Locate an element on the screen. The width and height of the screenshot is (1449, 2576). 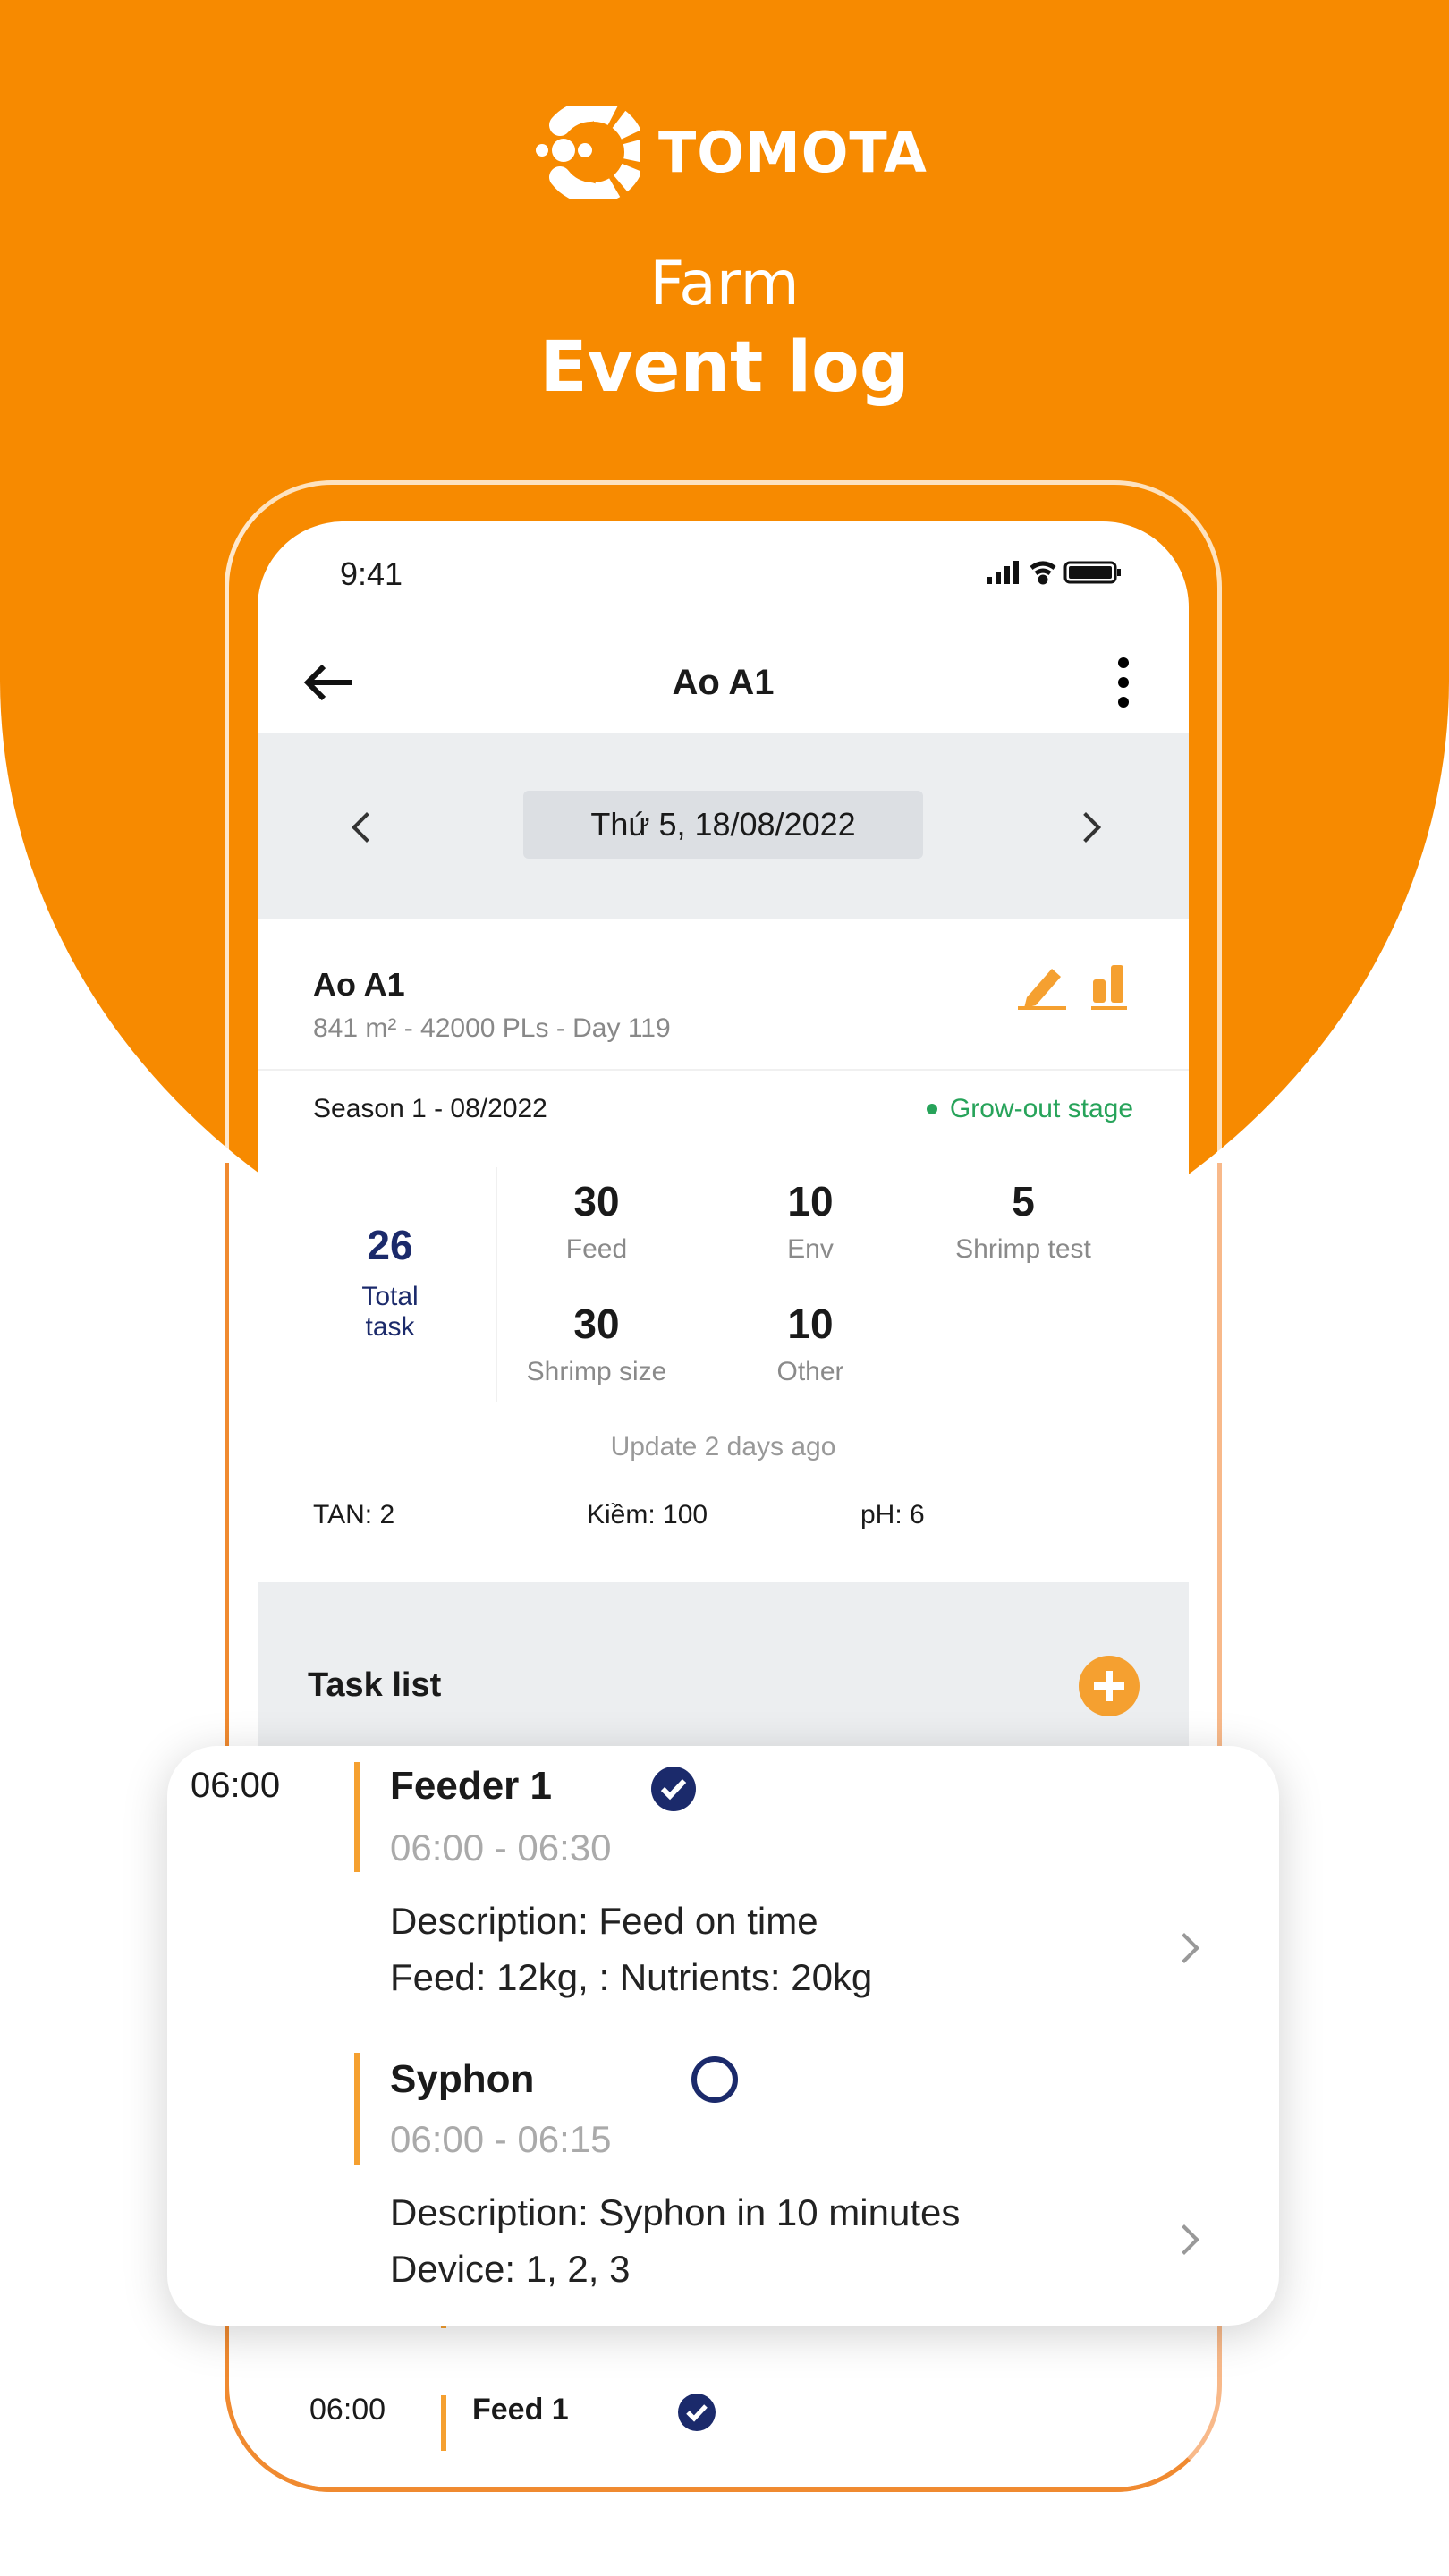
stat-shrimp-size-value: 30 is located at coordinates (596, 1324).